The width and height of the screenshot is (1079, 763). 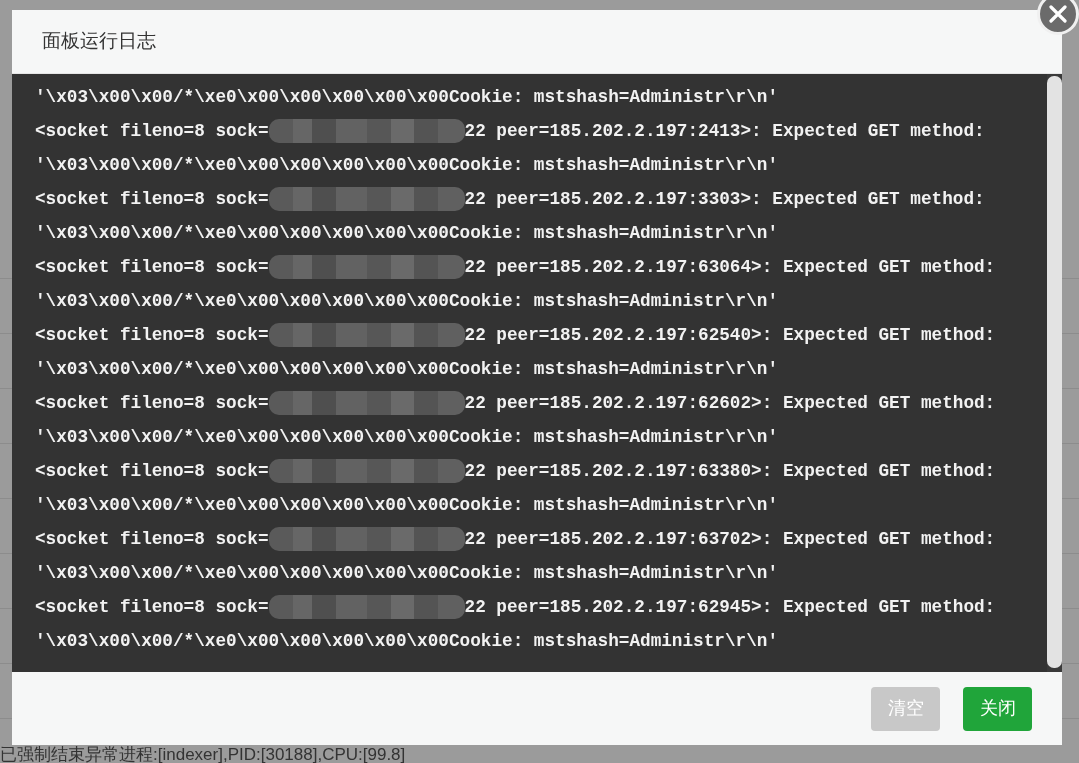 What do you see at coordinates (730, 607) in the screenshot?
I see `log-line-text: 22 peer=185.202.2.197:62945>: Expected GET method:` at bounding box center [730, 607].